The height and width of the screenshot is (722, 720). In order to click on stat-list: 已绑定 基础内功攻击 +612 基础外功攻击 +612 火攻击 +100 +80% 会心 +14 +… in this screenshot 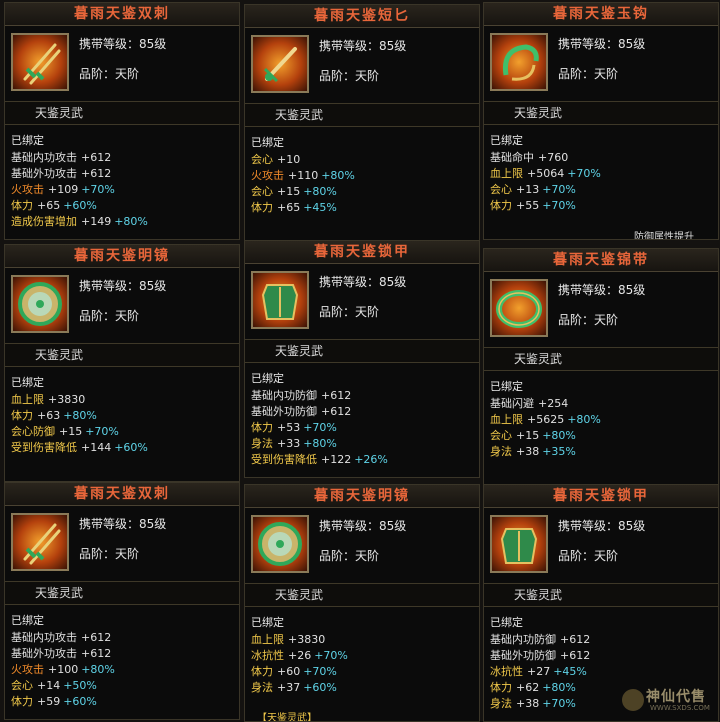, I will do `click(123, 661)`.